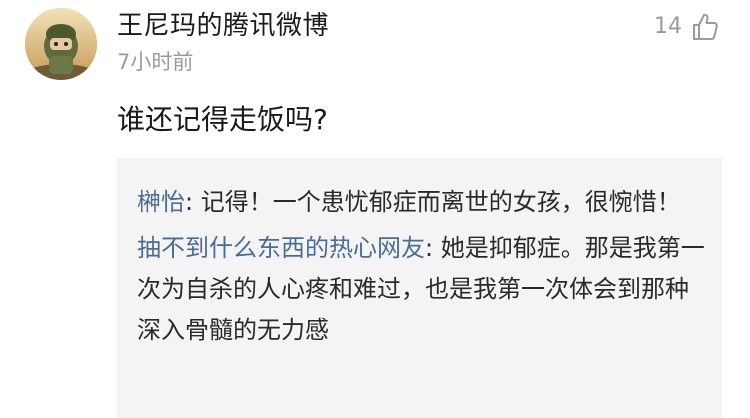  What do you see at coordinates (155, 62) in the screenshot?
I see `timestamp: 7小时前` at bounding box center [155, 62].